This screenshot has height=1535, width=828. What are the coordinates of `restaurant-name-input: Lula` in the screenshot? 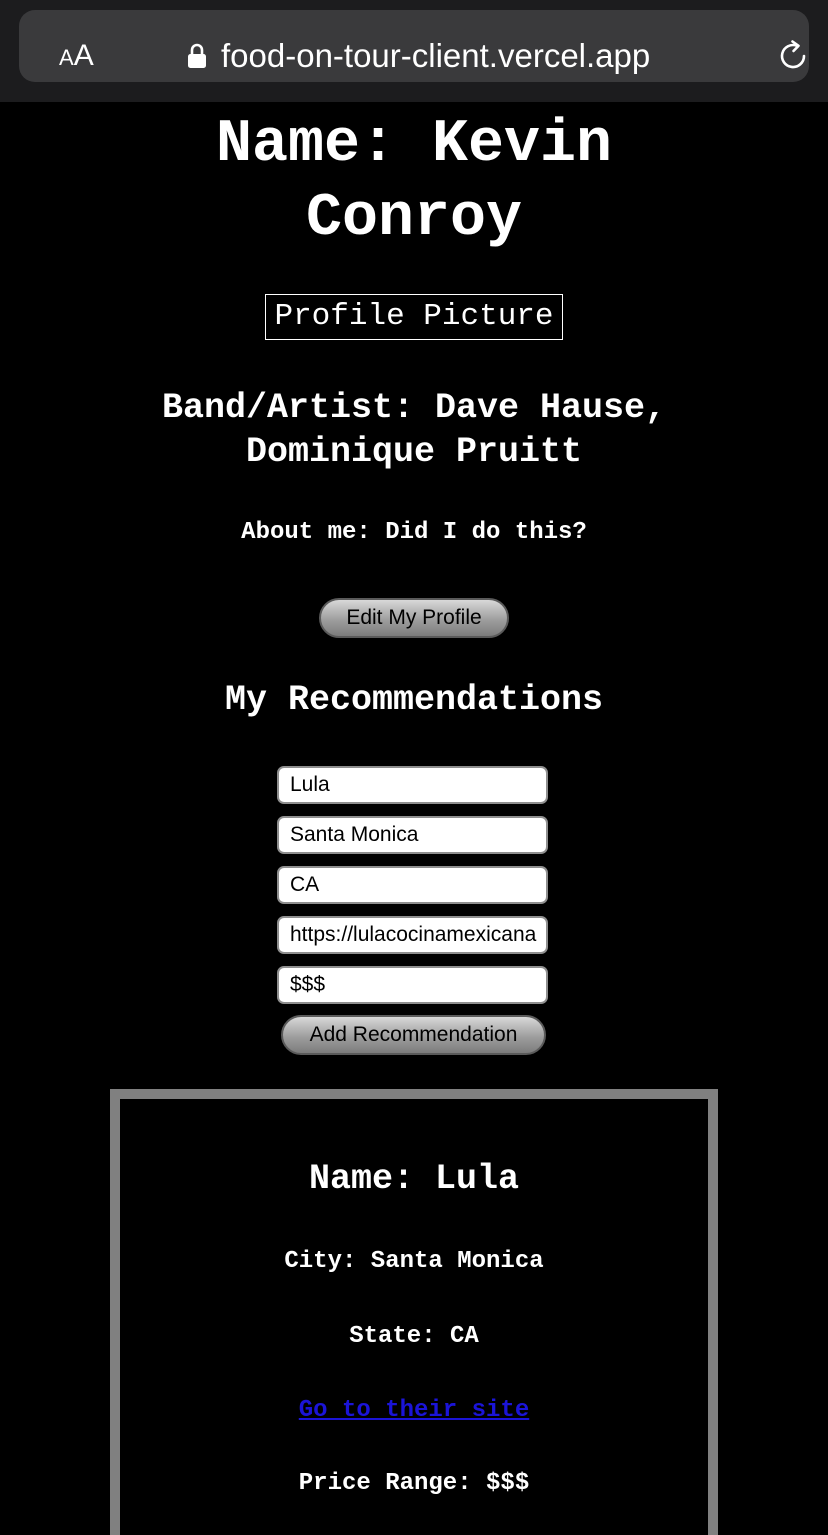 It's located at (412, 785).